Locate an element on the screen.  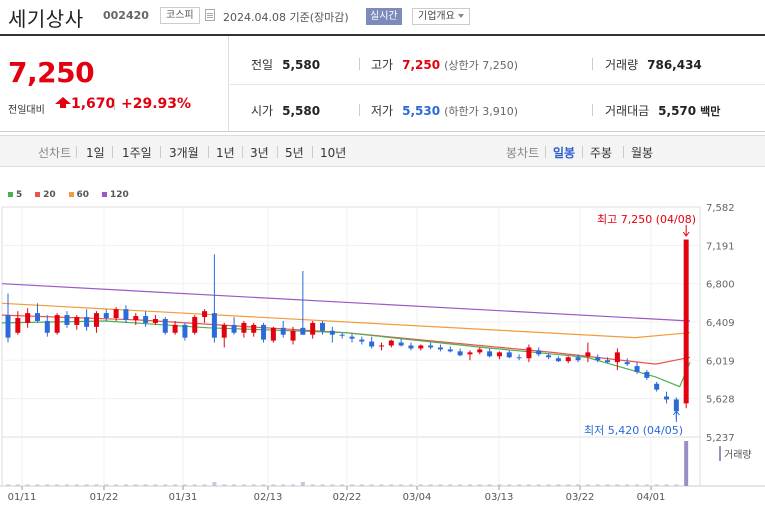
x-tick-label: 01/11 is located at coordinates (22, 497).